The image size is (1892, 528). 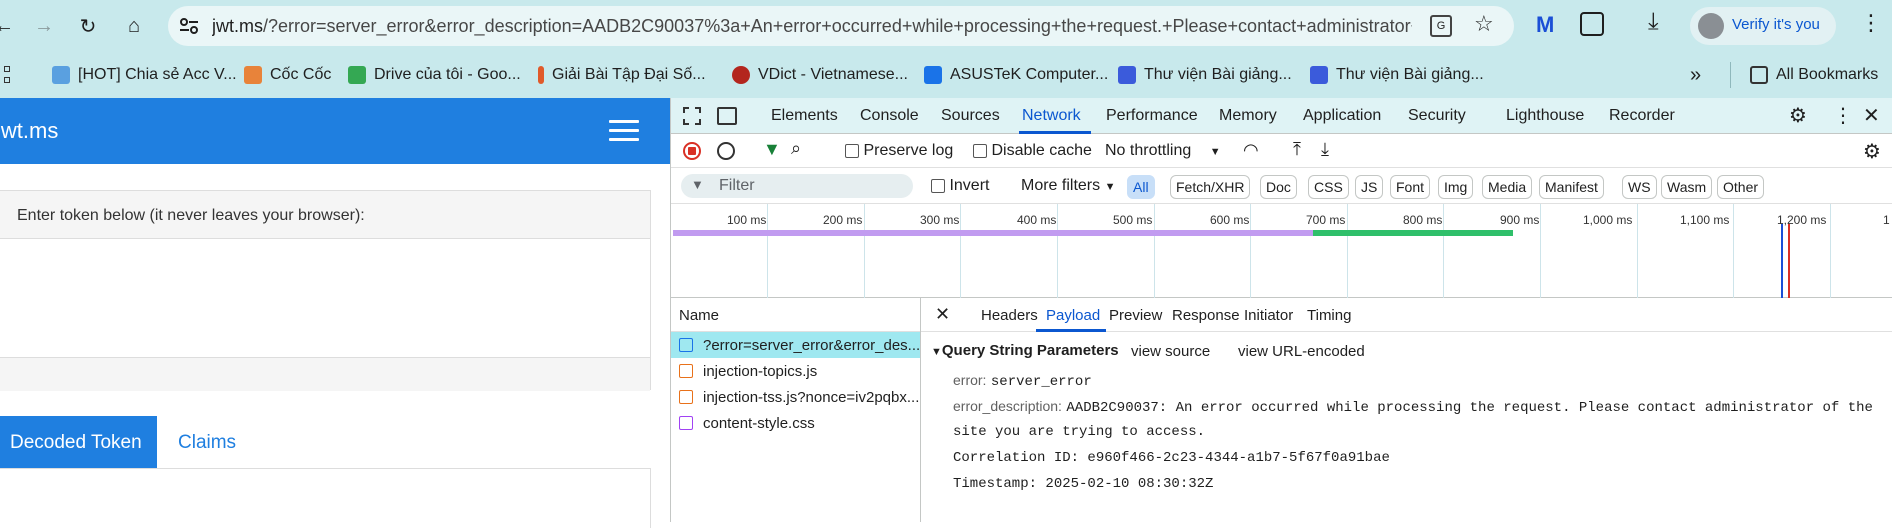 What do you see at coordinates (692, 116) in the screenshot?
I see `inspect-element-icon` at bounding box center [692, 116].